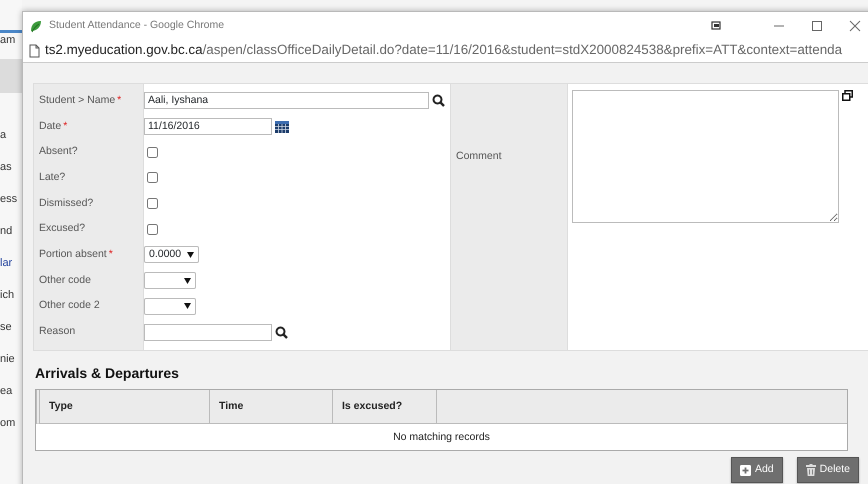 This screenshot has width=868, height=484. Describe the element at coordinates (9, 199) in the screenshot. I see `page-text: ess` at that location.